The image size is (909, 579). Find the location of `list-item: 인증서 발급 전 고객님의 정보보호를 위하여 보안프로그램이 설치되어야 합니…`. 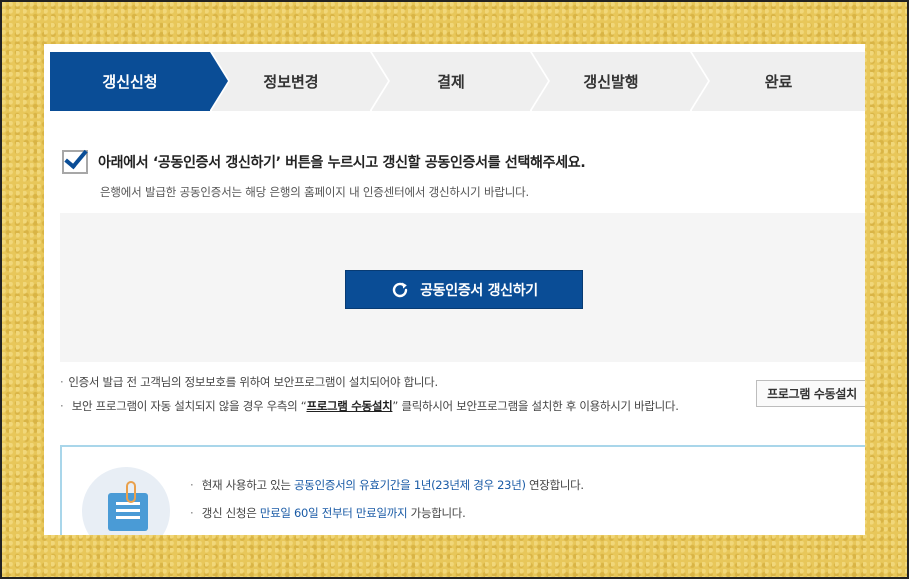

list-item: 인증서 발급 전 고객님의 정보보호를 위하여 보안프로그램이 설치되어야 합니… is located at coordinates (369, 382).